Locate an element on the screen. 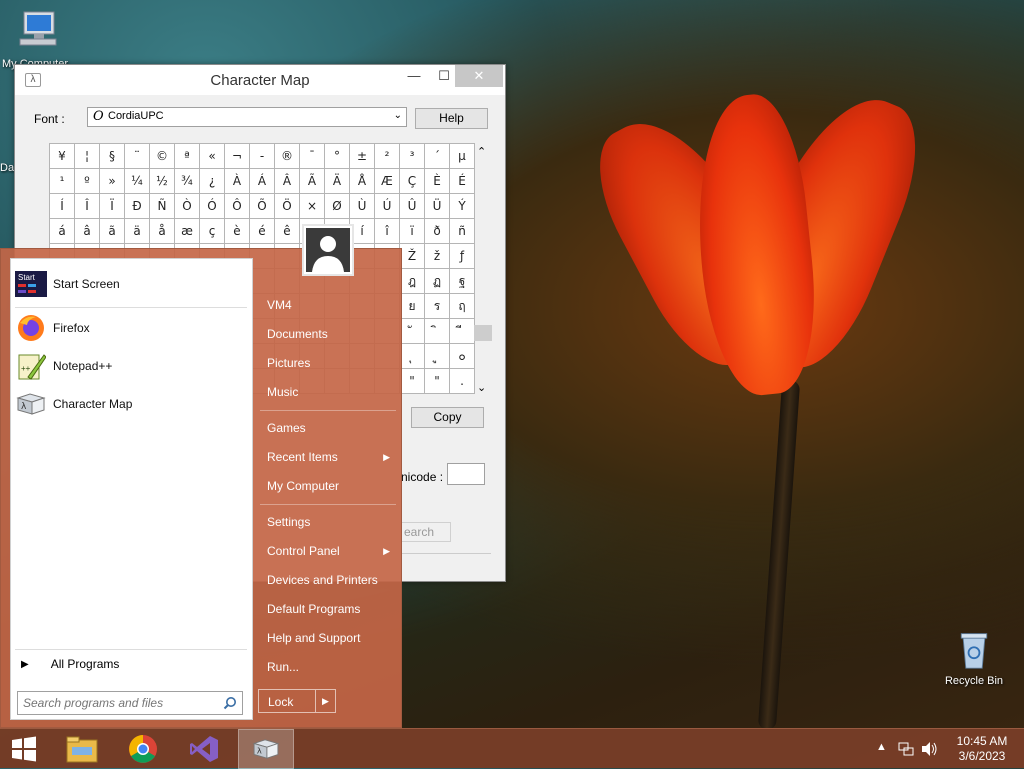 The width and height of the screenshot is (1024, 769). character-cell: ฎ is located at coordinates (412, 281).